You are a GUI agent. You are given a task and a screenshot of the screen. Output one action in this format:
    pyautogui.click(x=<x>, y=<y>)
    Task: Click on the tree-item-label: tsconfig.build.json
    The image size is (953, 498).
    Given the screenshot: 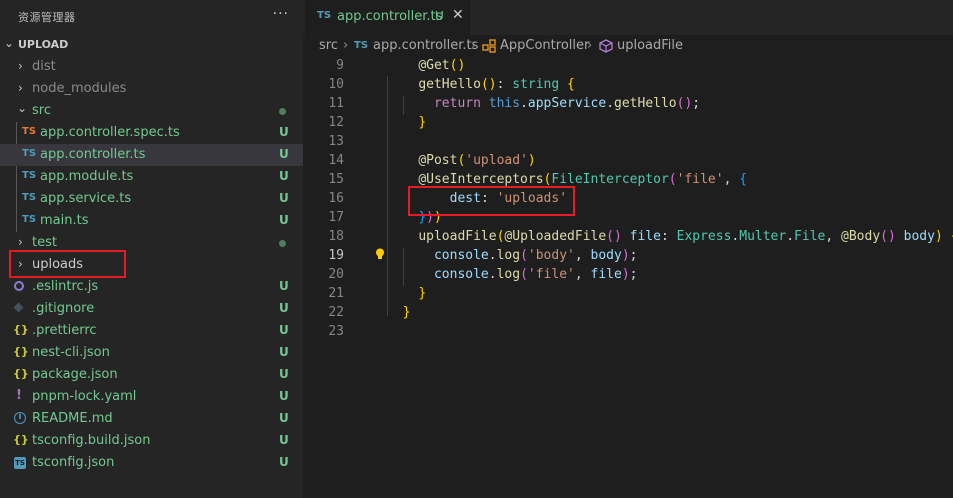 What is the action you would take?
    pyautogui.click(x=91, y=440)
    